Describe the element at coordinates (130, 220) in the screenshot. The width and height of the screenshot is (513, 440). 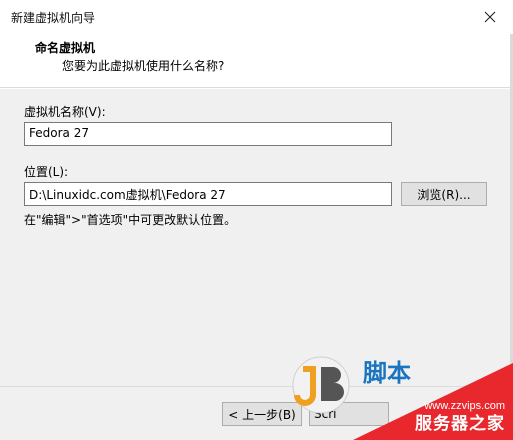
I see `location-hint: 在"编辑">"首选项"中可更改默认位置。` at that location.